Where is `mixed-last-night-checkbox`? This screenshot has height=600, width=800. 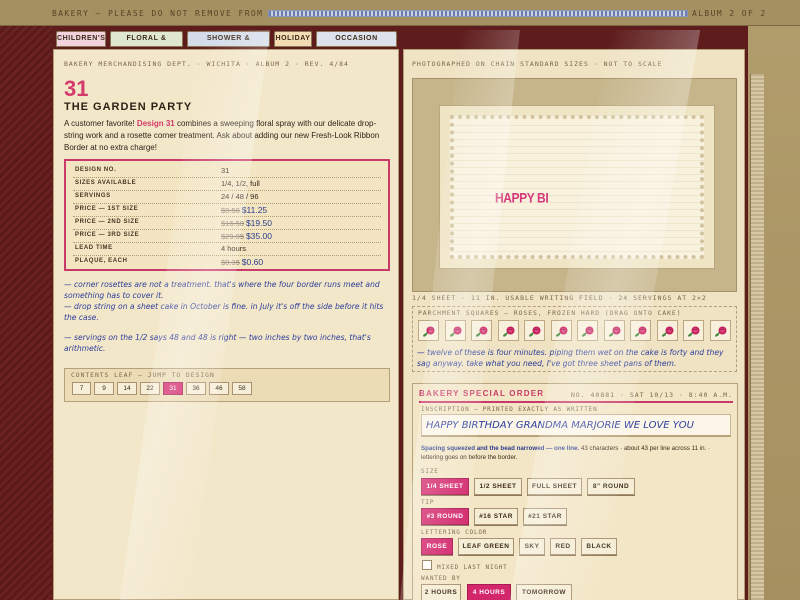
mixed-last-night-checkbox is located at coordinates (427, 565).